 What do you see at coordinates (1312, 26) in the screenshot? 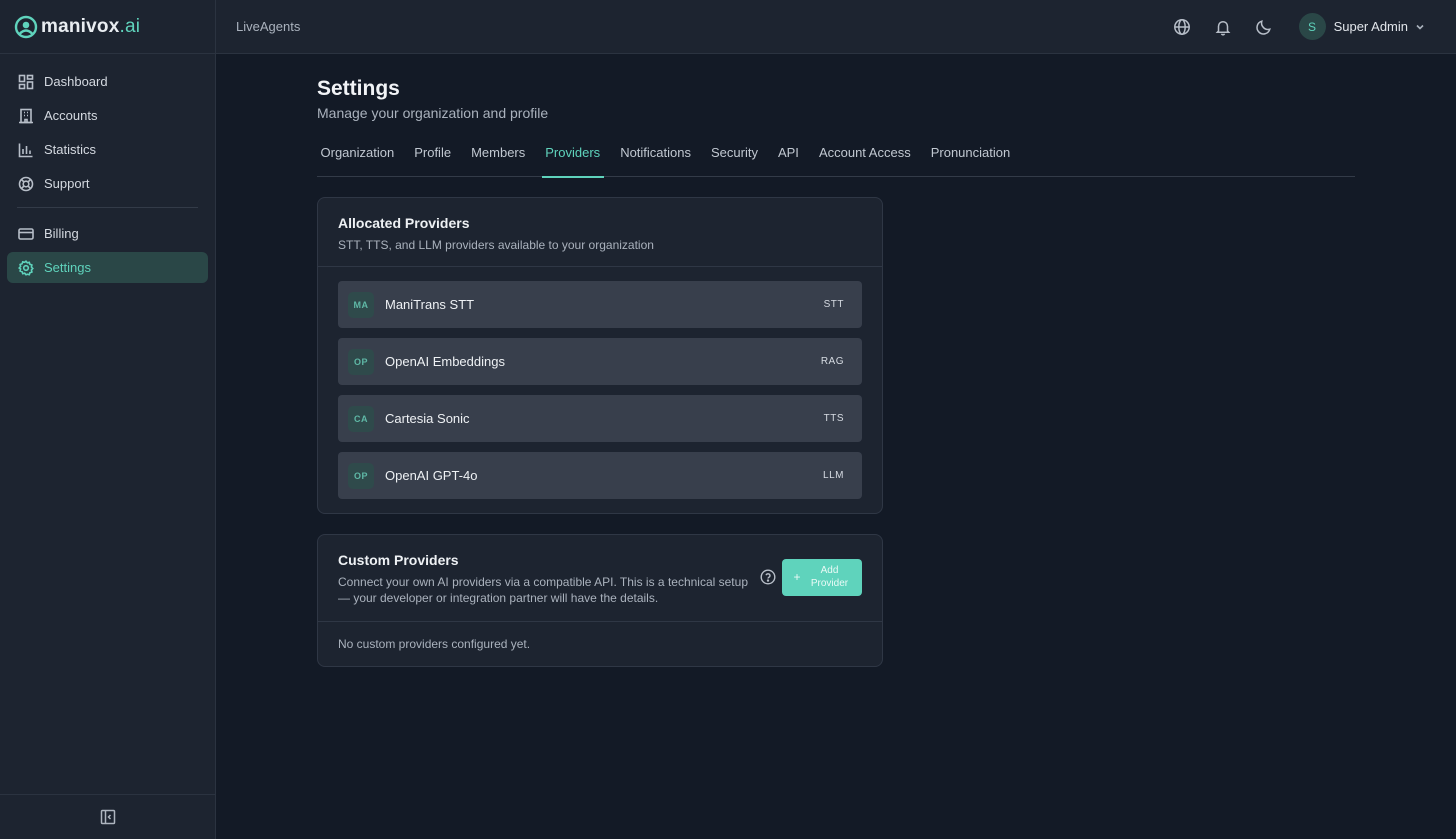
I see `avatar: S` at bounding box center [1312, 26].